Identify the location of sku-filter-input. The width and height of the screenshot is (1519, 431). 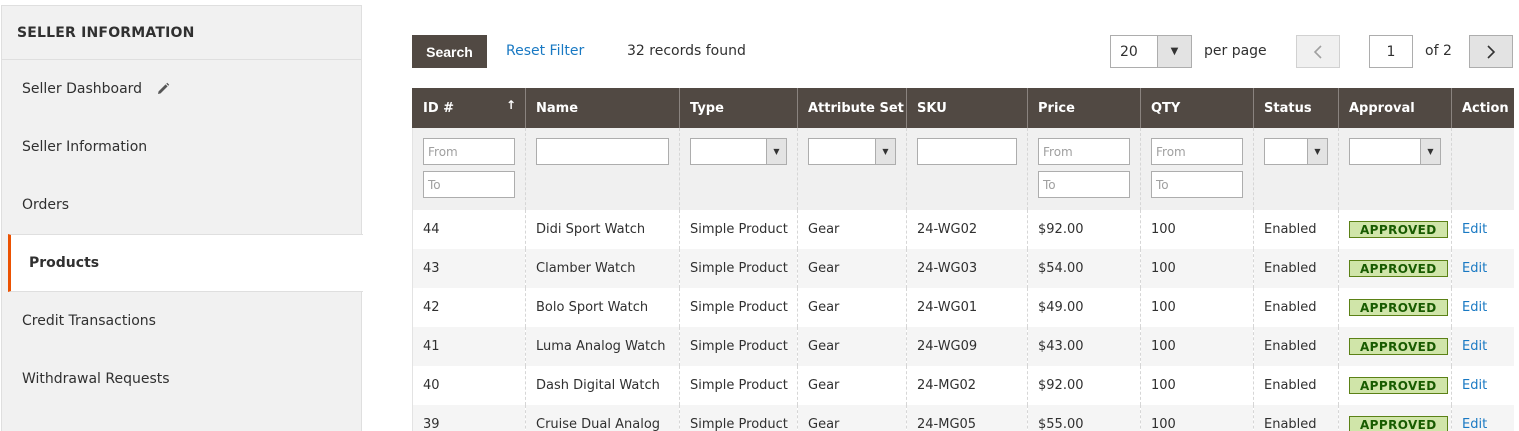
(967, 151).